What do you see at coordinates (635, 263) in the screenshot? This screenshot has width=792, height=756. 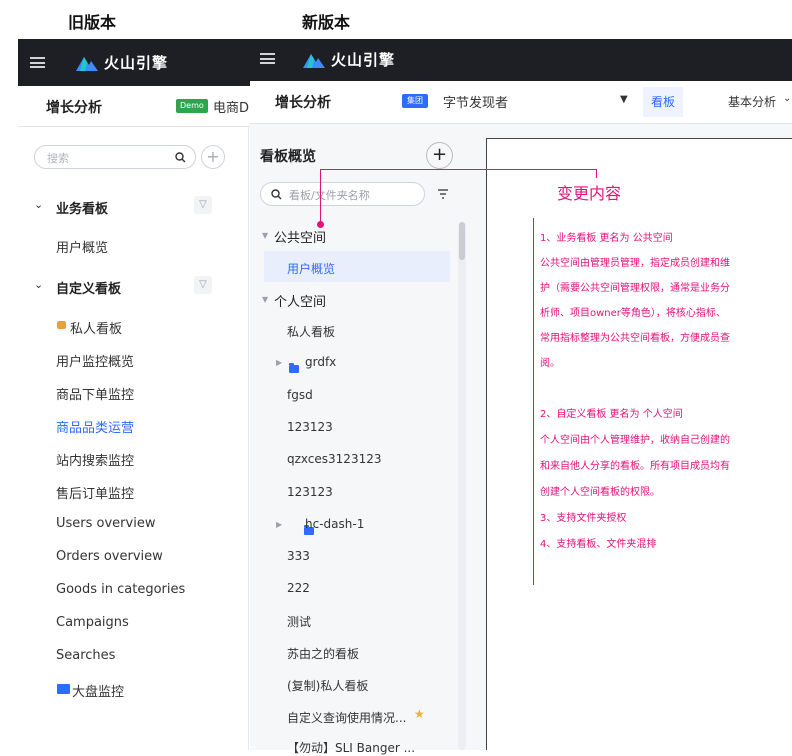 I see `annotation-line: 公共空间由管理员管理，指定成员创建和维` at bounding box center [635, 263].